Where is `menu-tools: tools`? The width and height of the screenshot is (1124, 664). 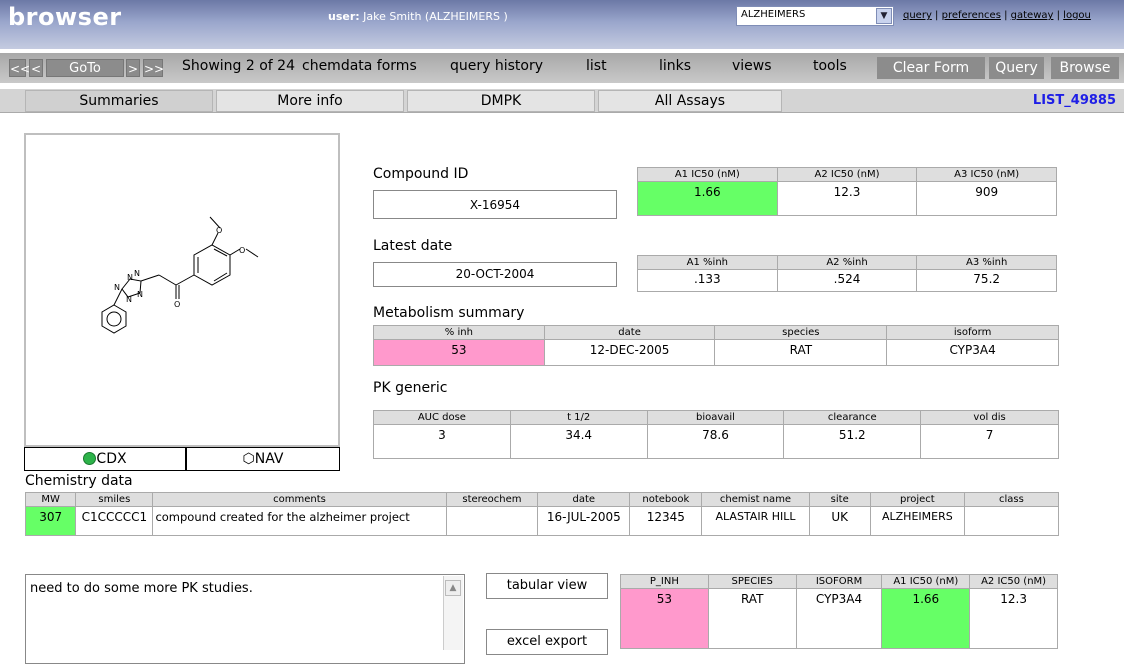 menu-tools: tools is located at coordinates (830, 66).